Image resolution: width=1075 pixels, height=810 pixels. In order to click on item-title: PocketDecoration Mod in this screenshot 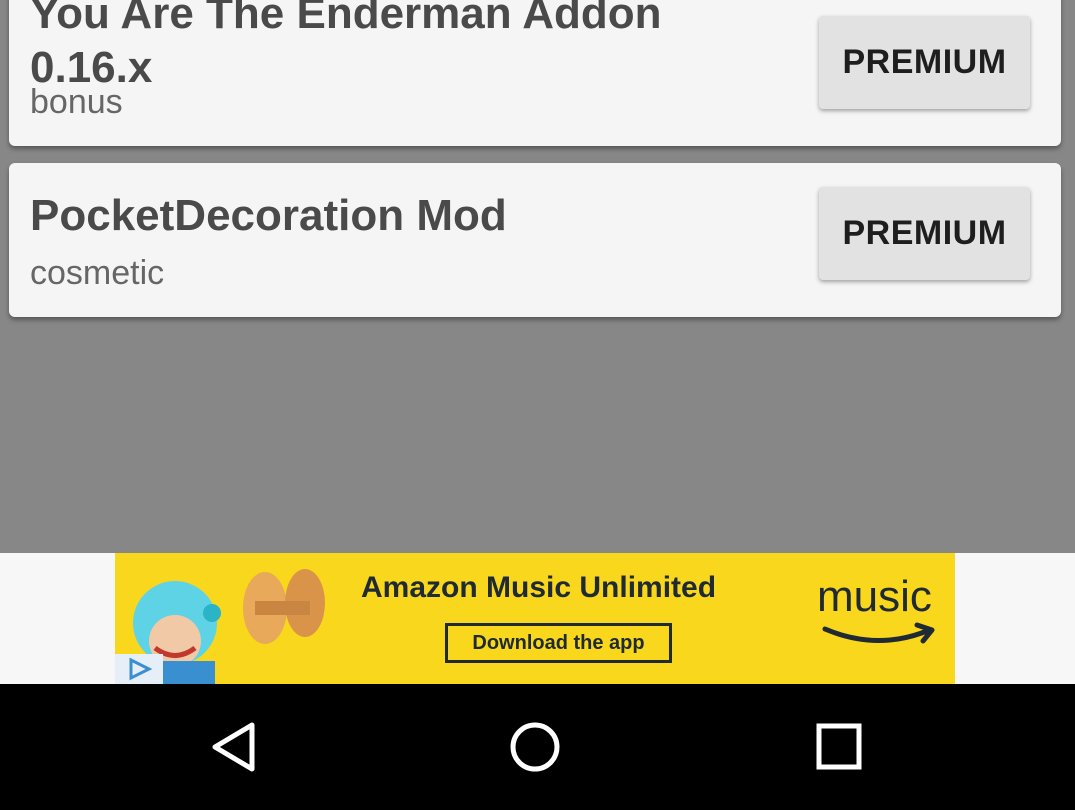, I will do `click(268, 215)`.